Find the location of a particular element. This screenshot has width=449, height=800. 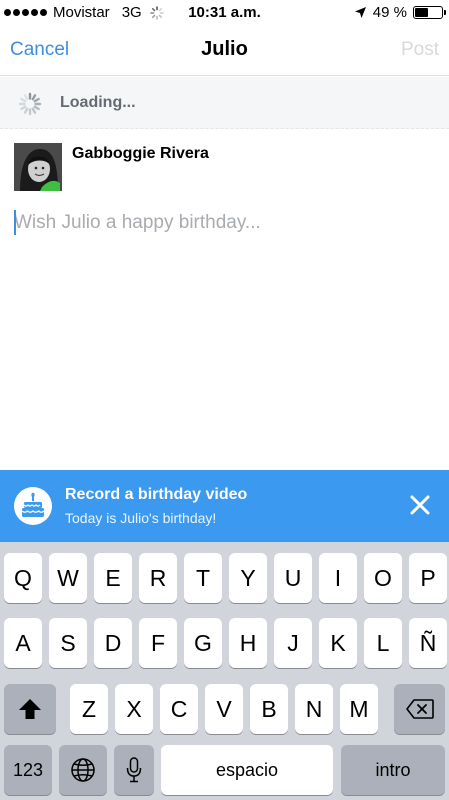

shift-key is located at coordinates (30, 709).